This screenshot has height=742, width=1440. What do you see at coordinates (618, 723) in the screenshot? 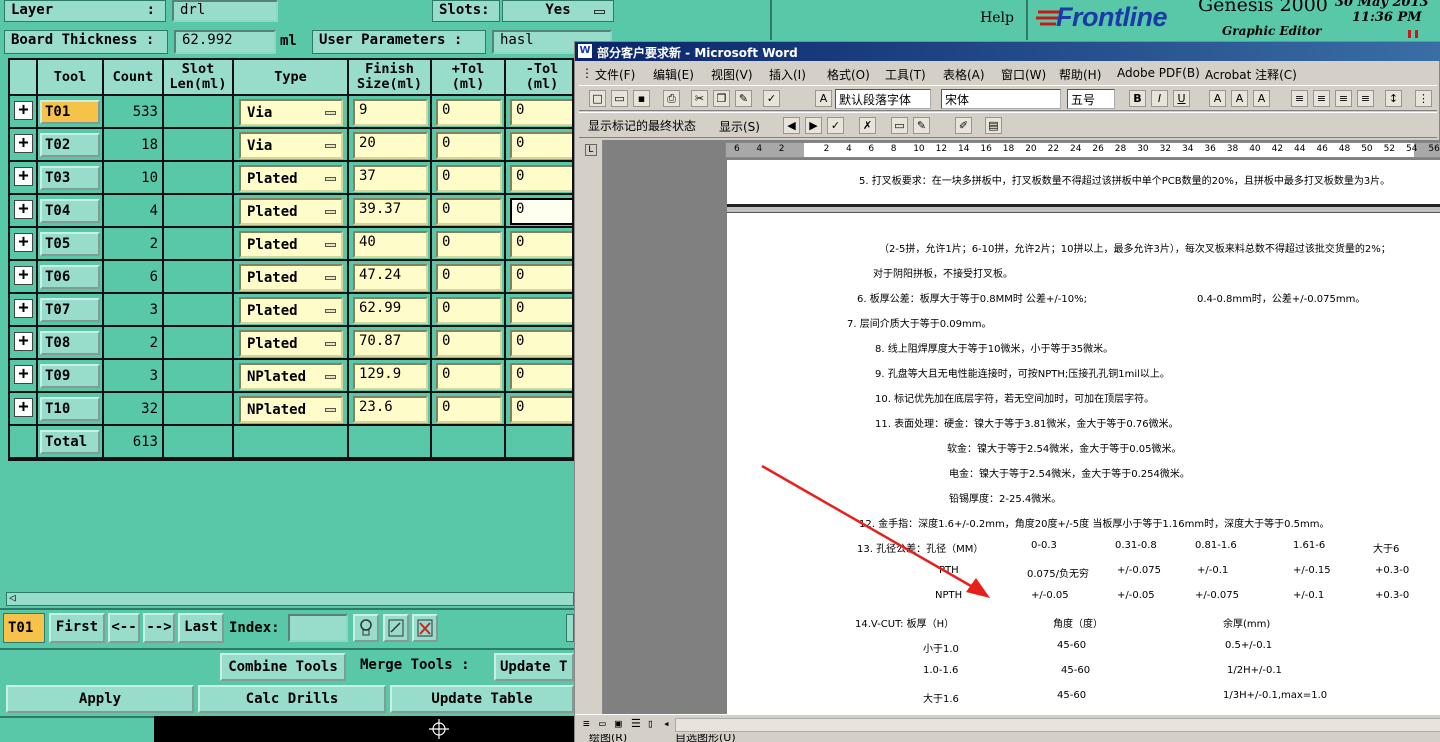
I see `print-view-icon: ▣` at bounding box center [618, 723].